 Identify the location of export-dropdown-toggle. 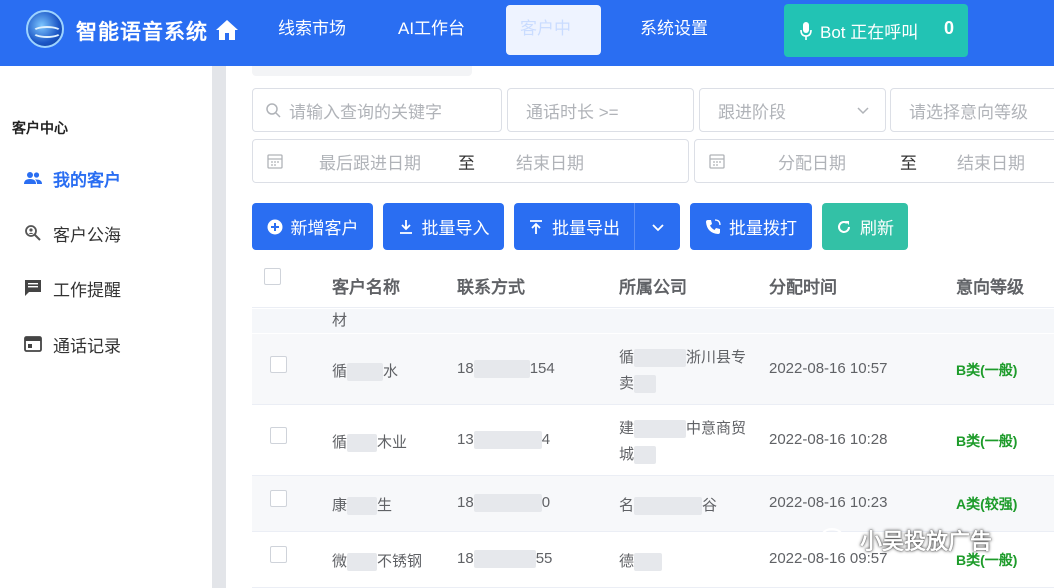
(657, 226).